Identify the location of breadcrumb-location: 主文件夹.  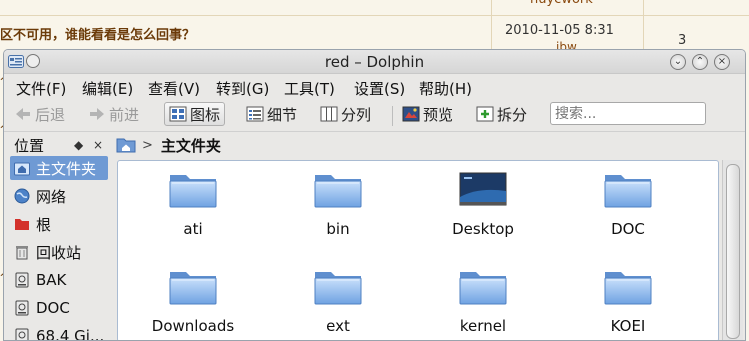
(191, 145).